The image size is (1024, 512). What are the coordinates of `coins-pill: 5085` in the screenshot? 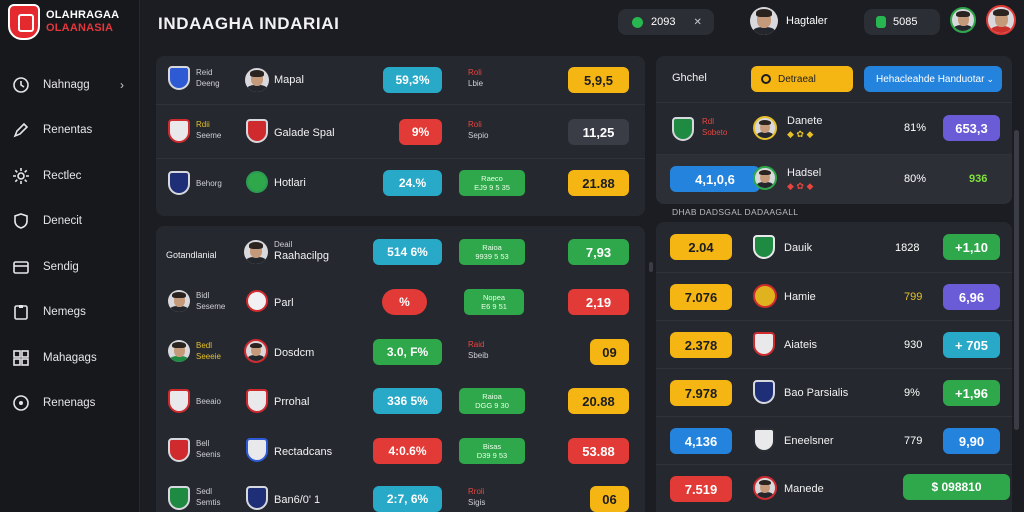 It's located at (902, 22).